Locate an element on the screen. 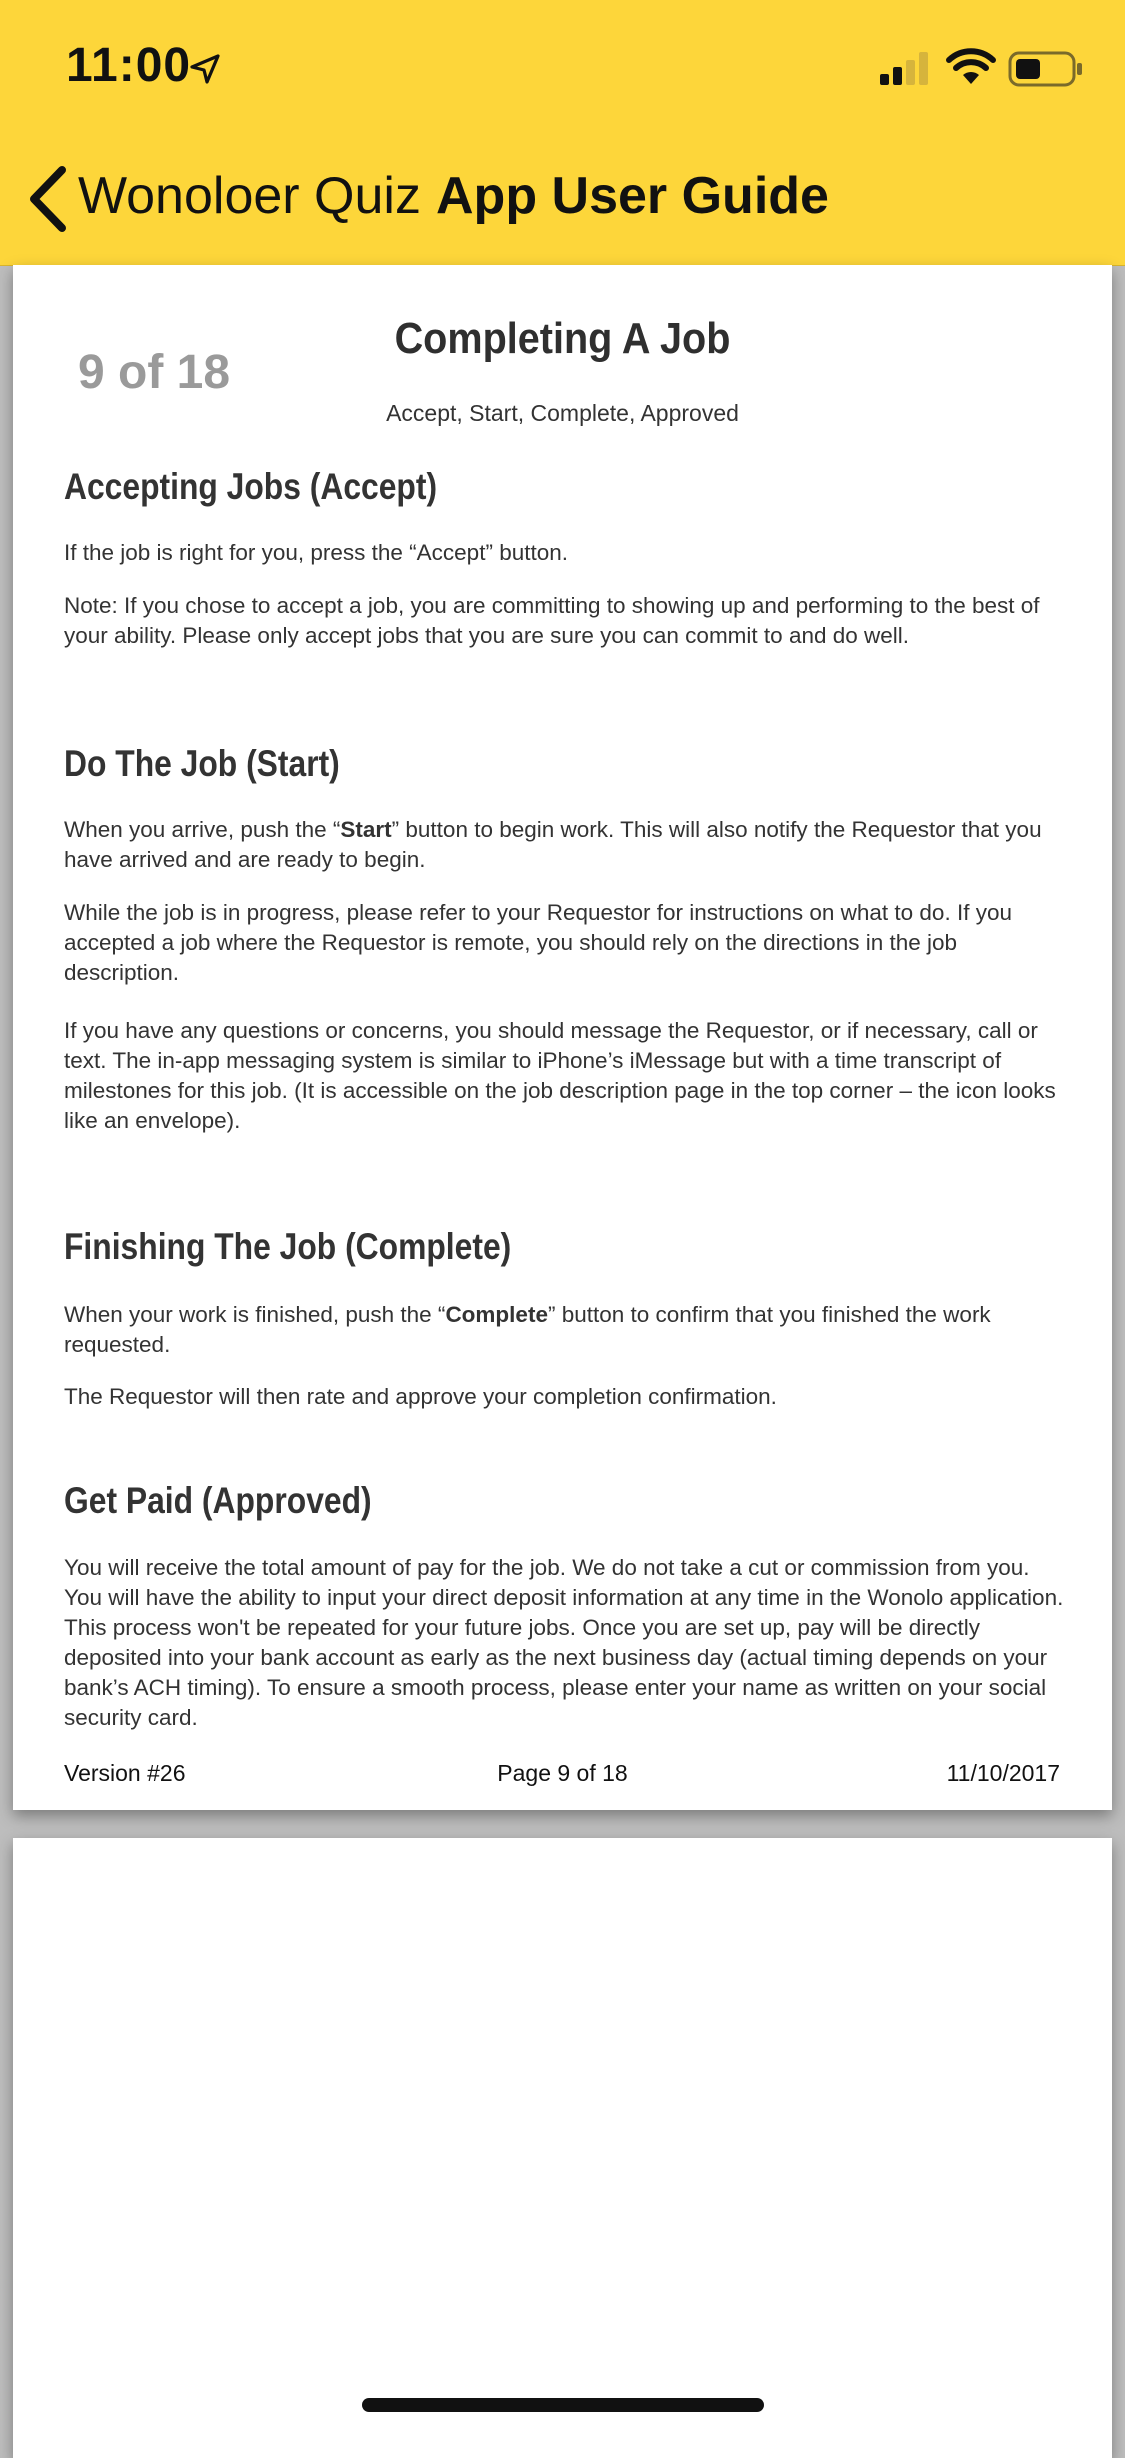  status-time: 11:00 is located at coordinates (129, 65).